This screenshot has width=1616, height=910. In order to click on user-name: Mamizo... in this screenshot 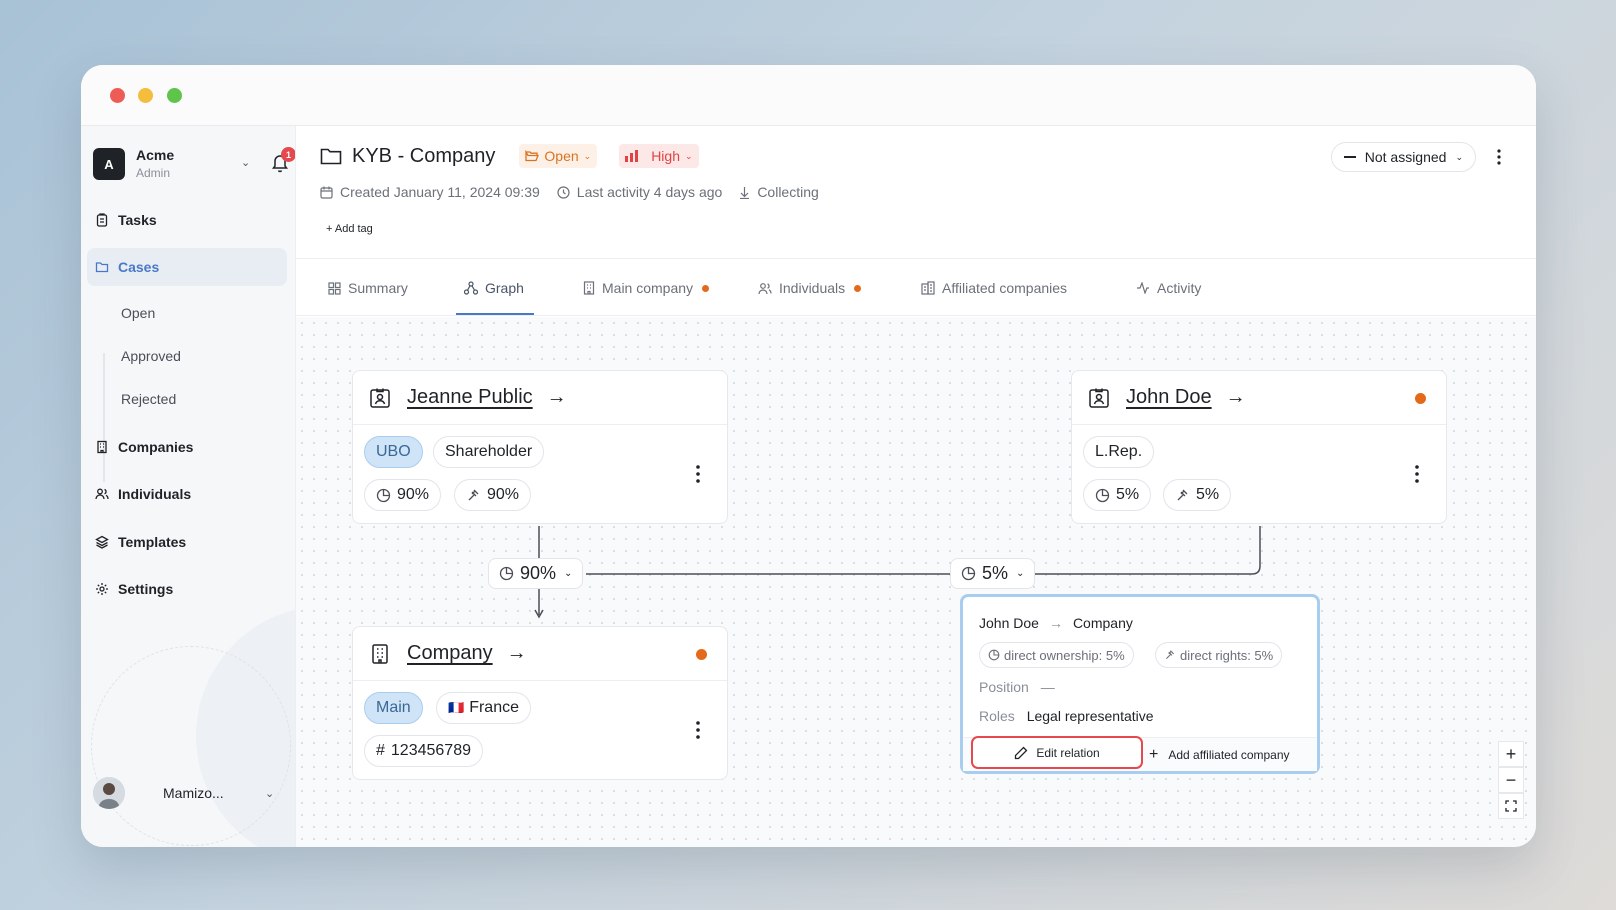, I will do `click(193, 793)`.